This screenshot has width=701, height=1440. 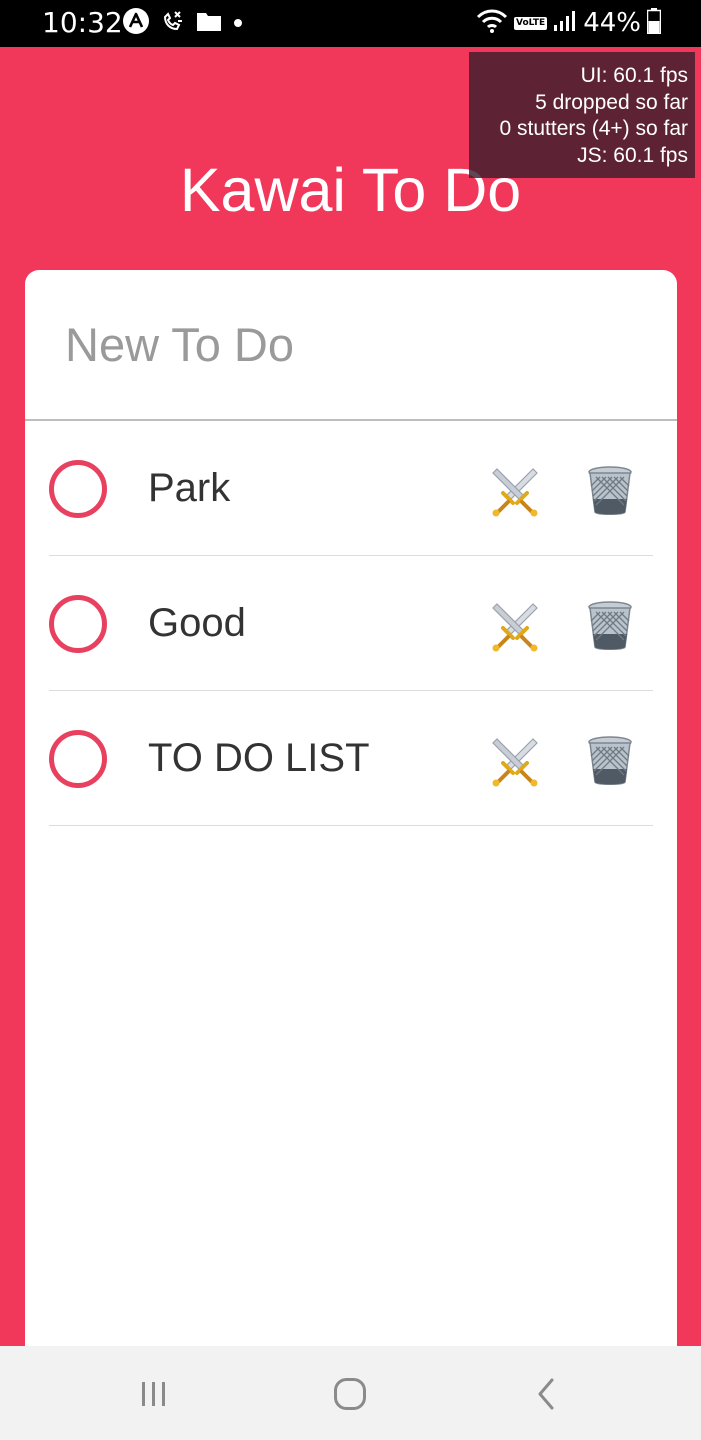 I want to click on dot-icon, so click(x=238, y=23).